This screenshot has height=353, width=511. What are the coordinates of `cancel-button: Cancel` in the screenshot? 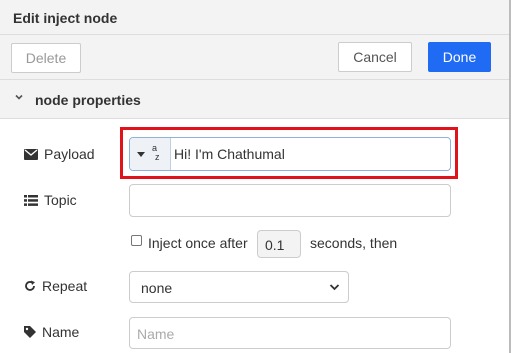 It's located at (375, 57).